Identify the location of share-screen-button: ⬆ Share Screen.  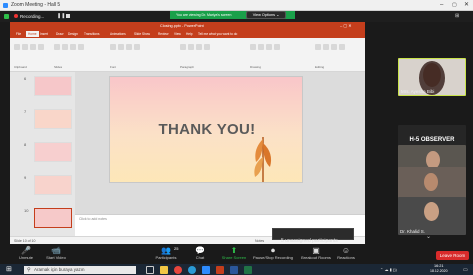
(234, 254).